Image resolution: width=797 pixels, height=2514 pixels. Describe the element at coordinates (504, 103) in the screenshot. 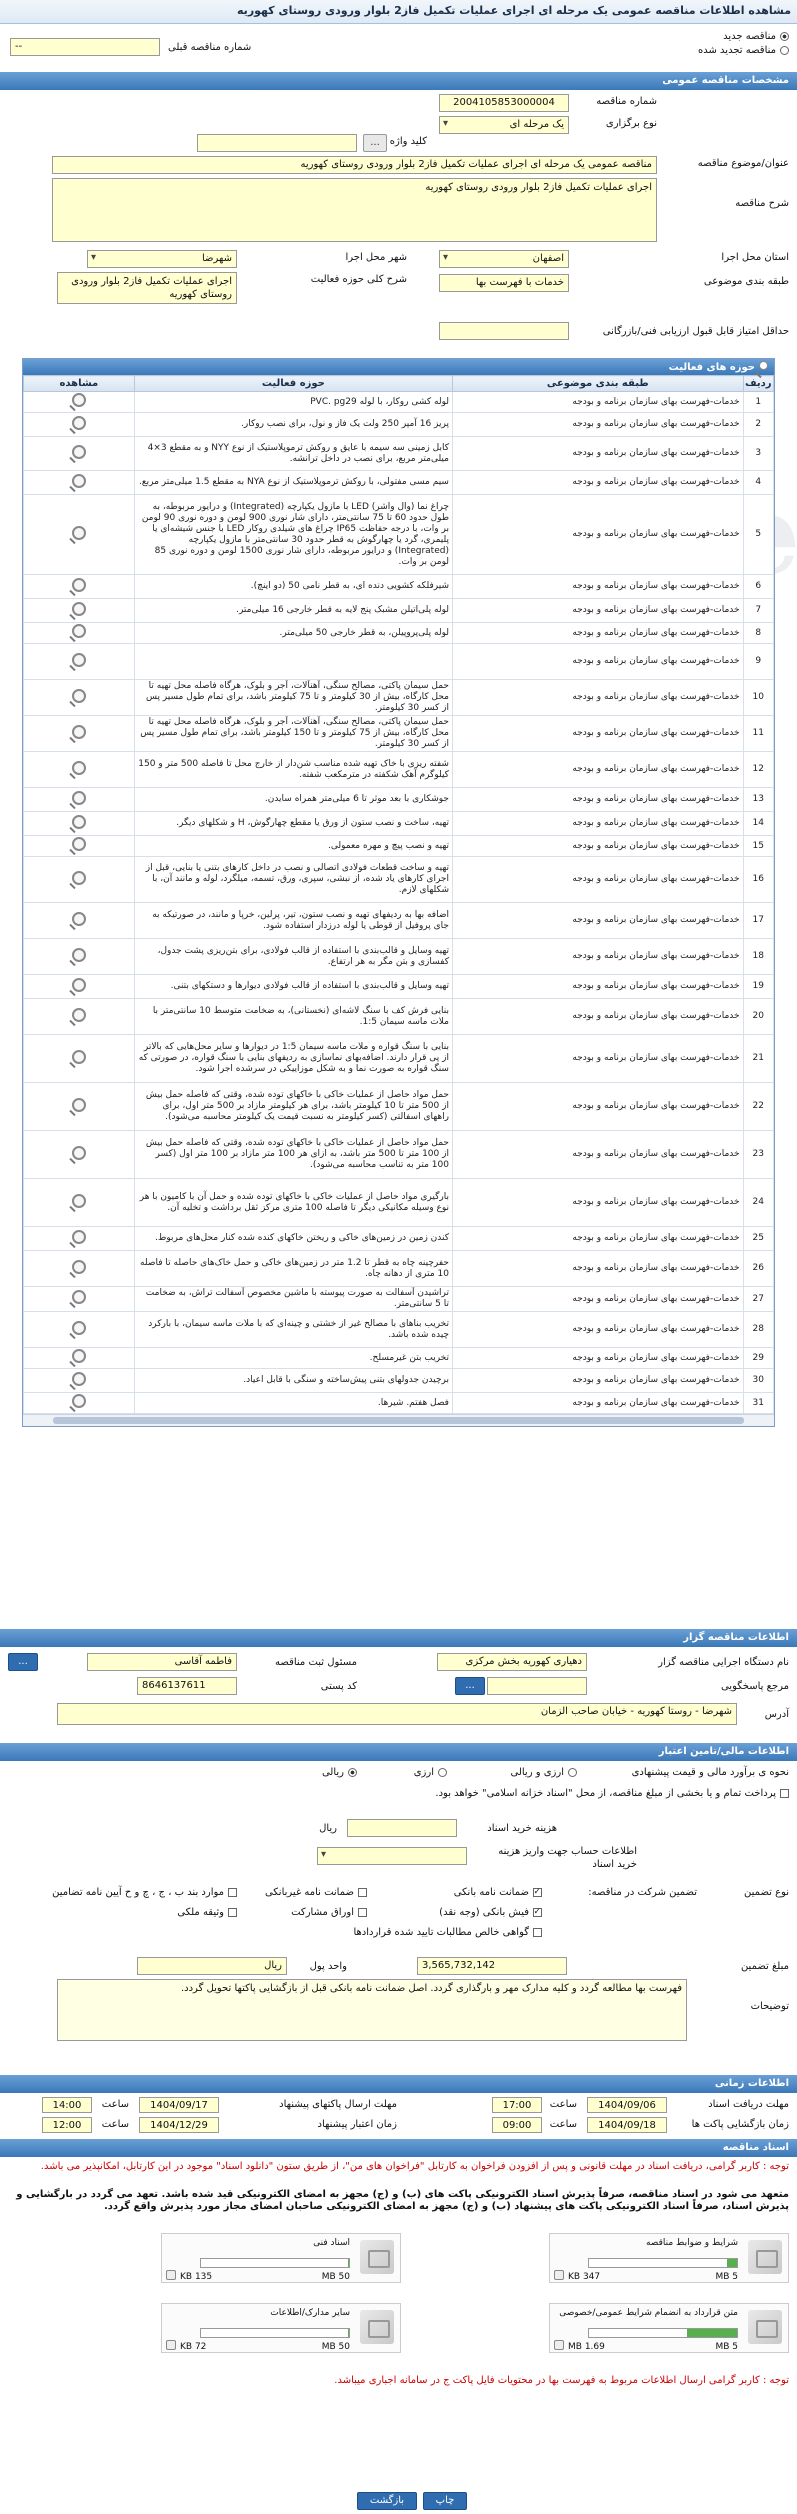

I see `tender-number-field: 2004105853000004` at that location.